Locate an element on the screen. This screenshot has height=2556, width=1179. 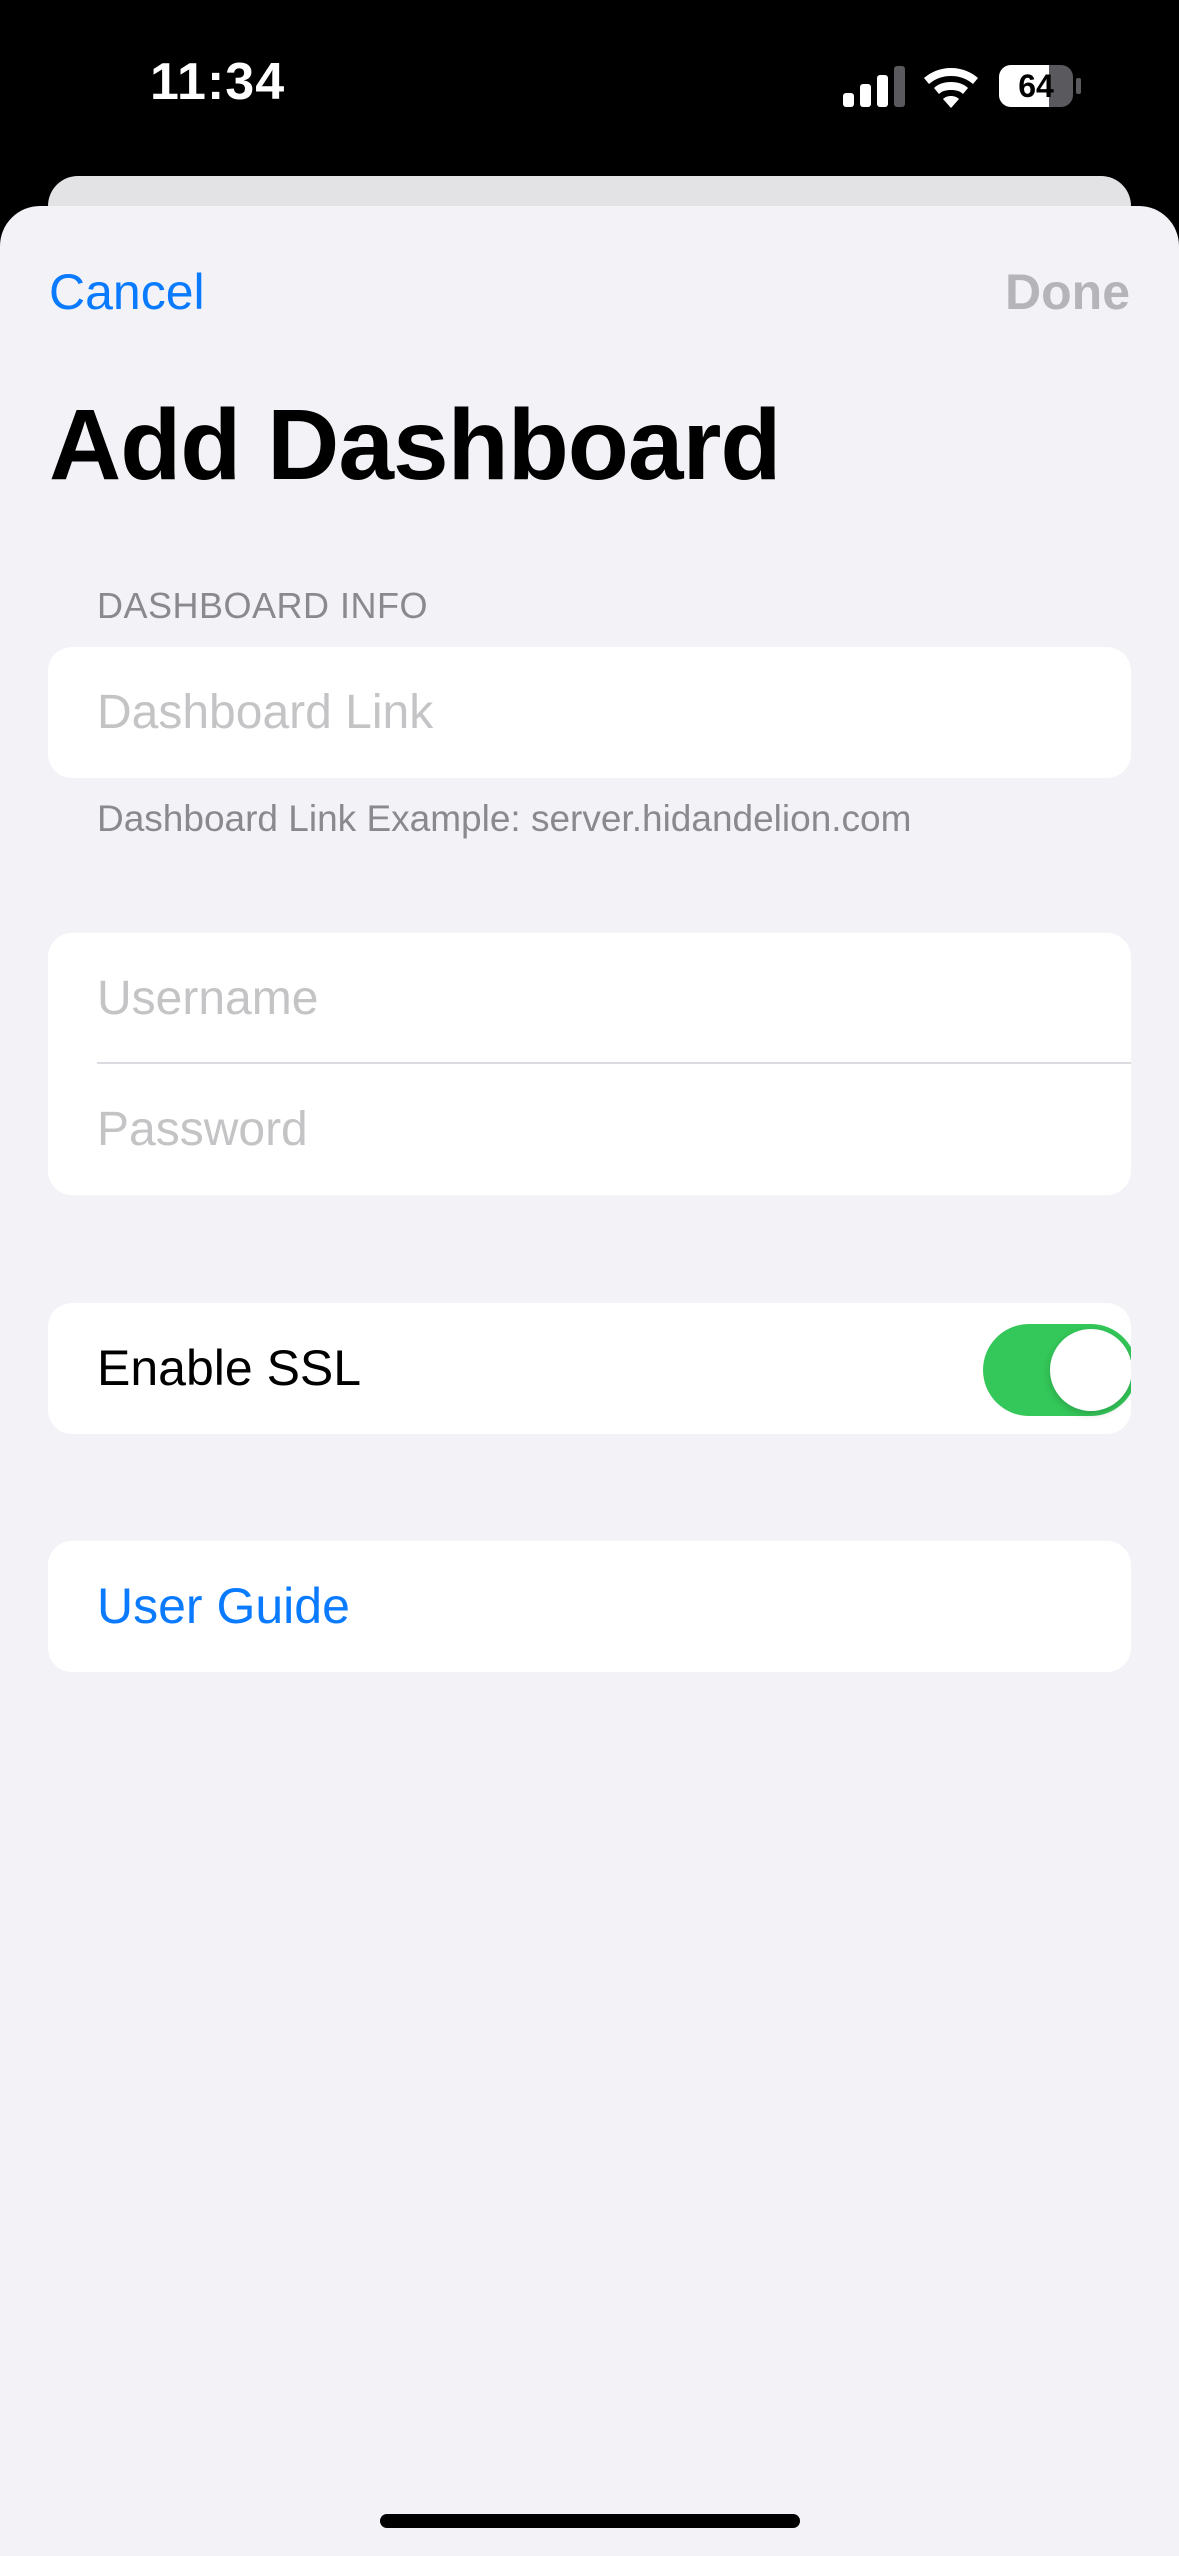
ssl-group: Enable SSL is located at coordinates (589, 1368).